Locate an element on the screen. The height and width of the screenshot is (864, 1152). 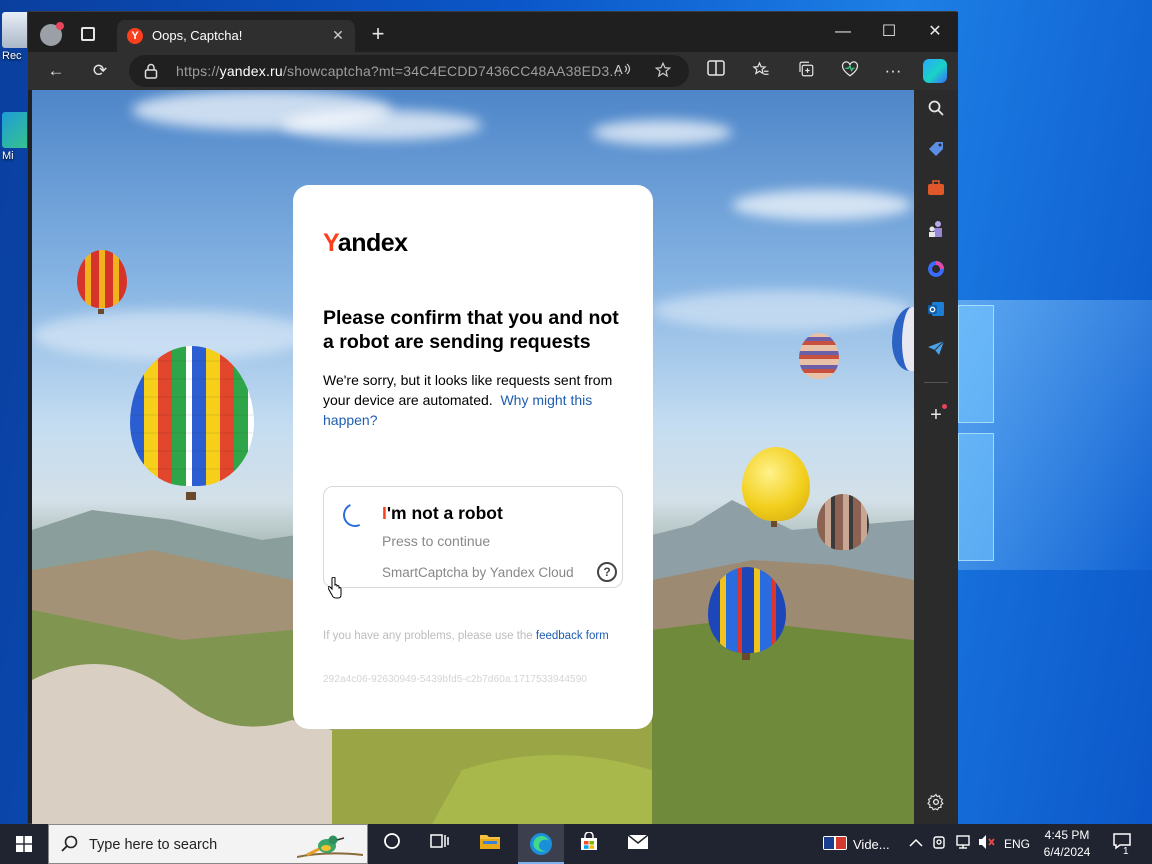
edge-browser-icon is located at coordinates (541, 844).